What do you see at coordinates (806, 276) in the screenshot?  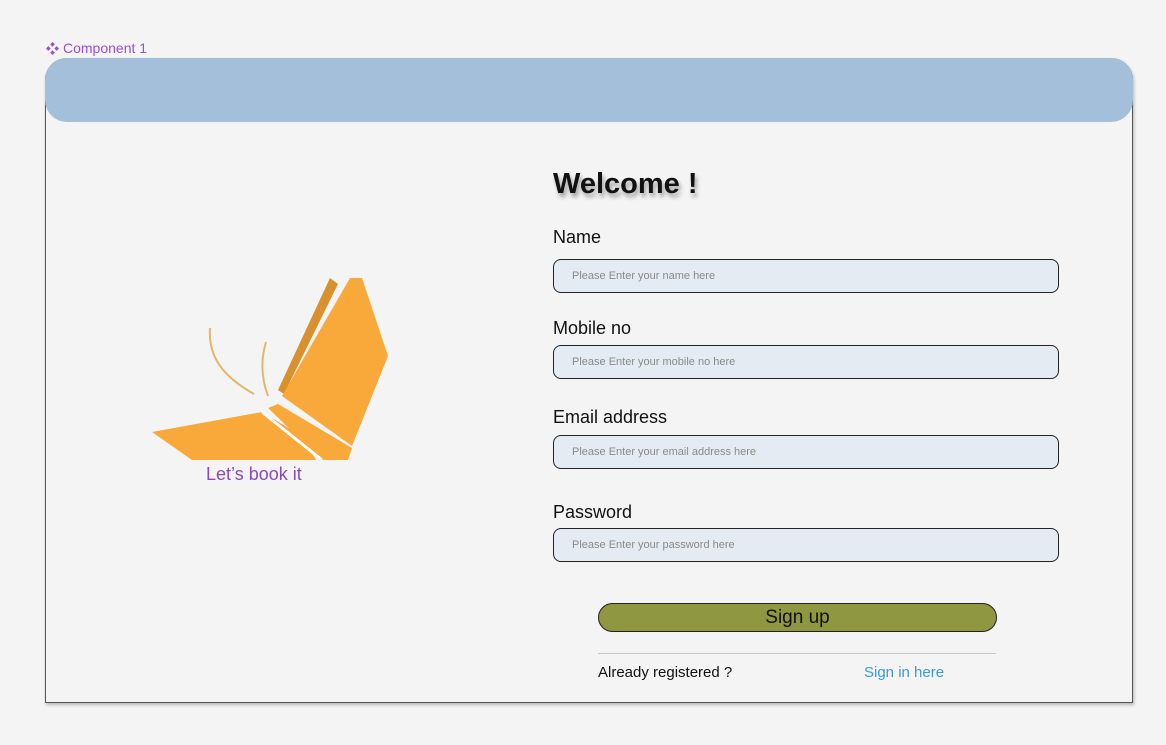 I see `name-input` at bounding box center [806, 276].